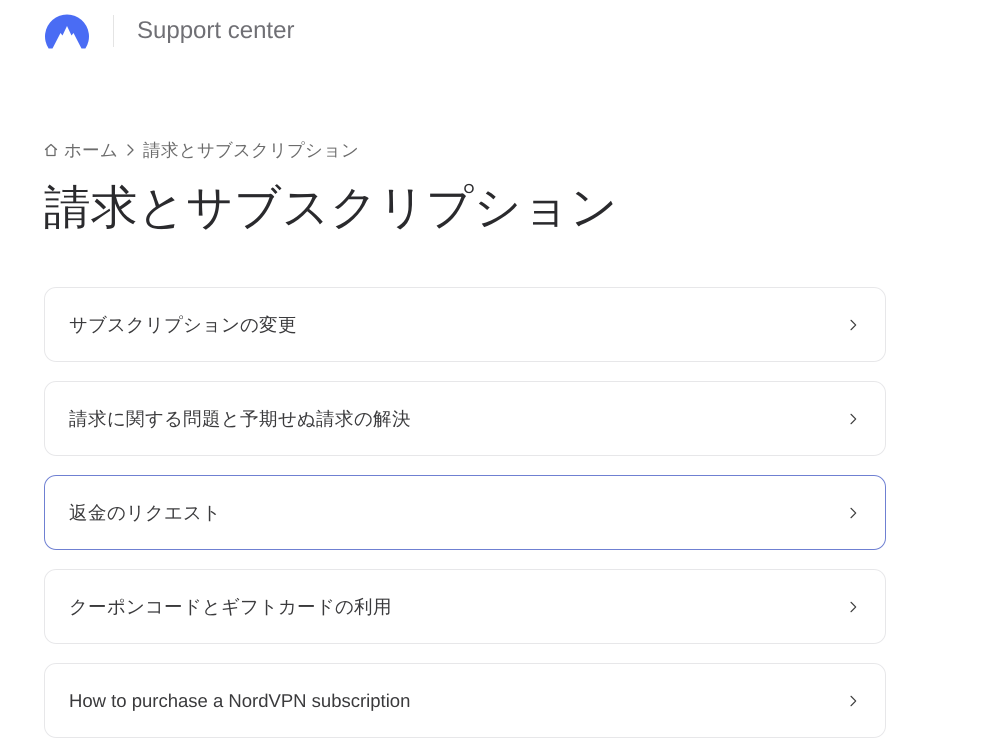 The image size is (988, 750). What do you see at coordinates (465, 512) in the screenshot?
I see `topic-link: 返金のリクエスト` at bounding box center [465, 512].